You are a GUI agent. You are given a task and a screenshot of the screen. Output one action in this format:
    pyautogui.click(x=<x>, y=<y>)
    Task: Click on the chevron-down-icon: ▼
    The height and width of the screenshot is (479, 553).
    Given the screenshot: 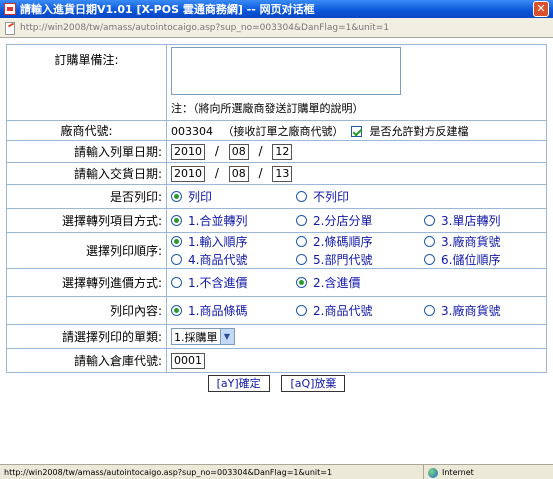 What is the action you would take?
    pyautogui.click(x=226, y=336)
    